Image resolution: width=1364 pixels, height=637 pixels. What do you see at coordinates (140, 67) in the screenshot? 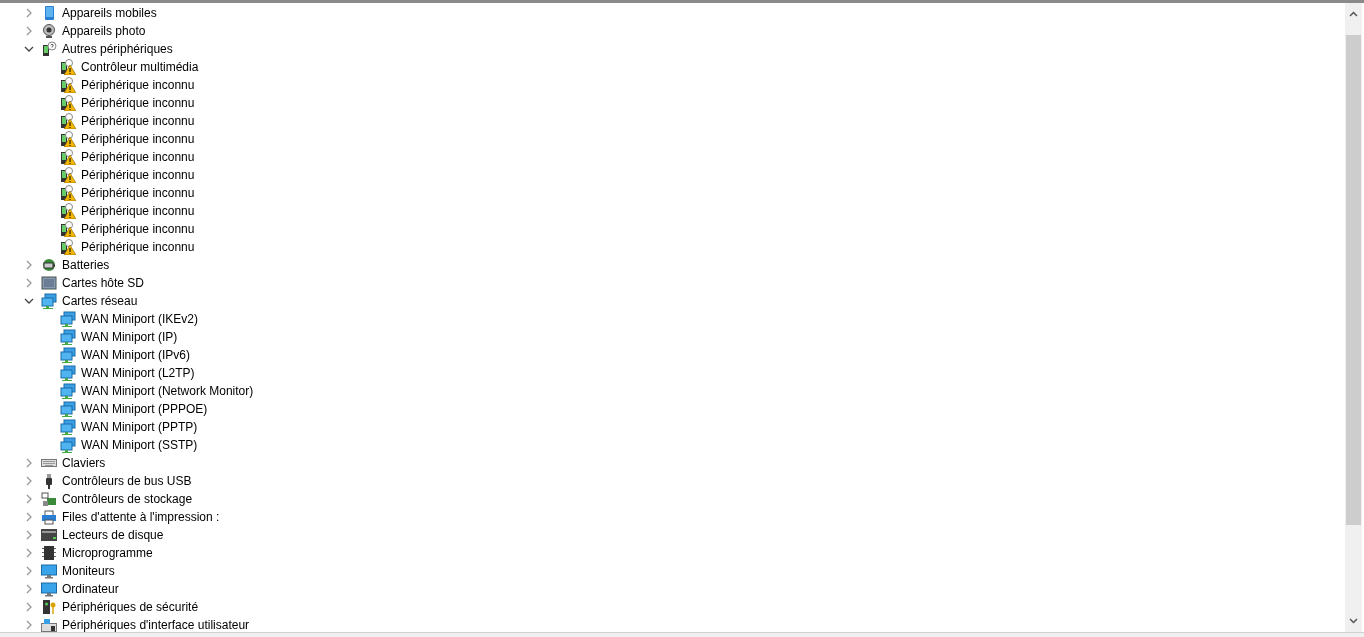
I see `device-label: Contrôleur multimédia` at bounding box center [140, 67].